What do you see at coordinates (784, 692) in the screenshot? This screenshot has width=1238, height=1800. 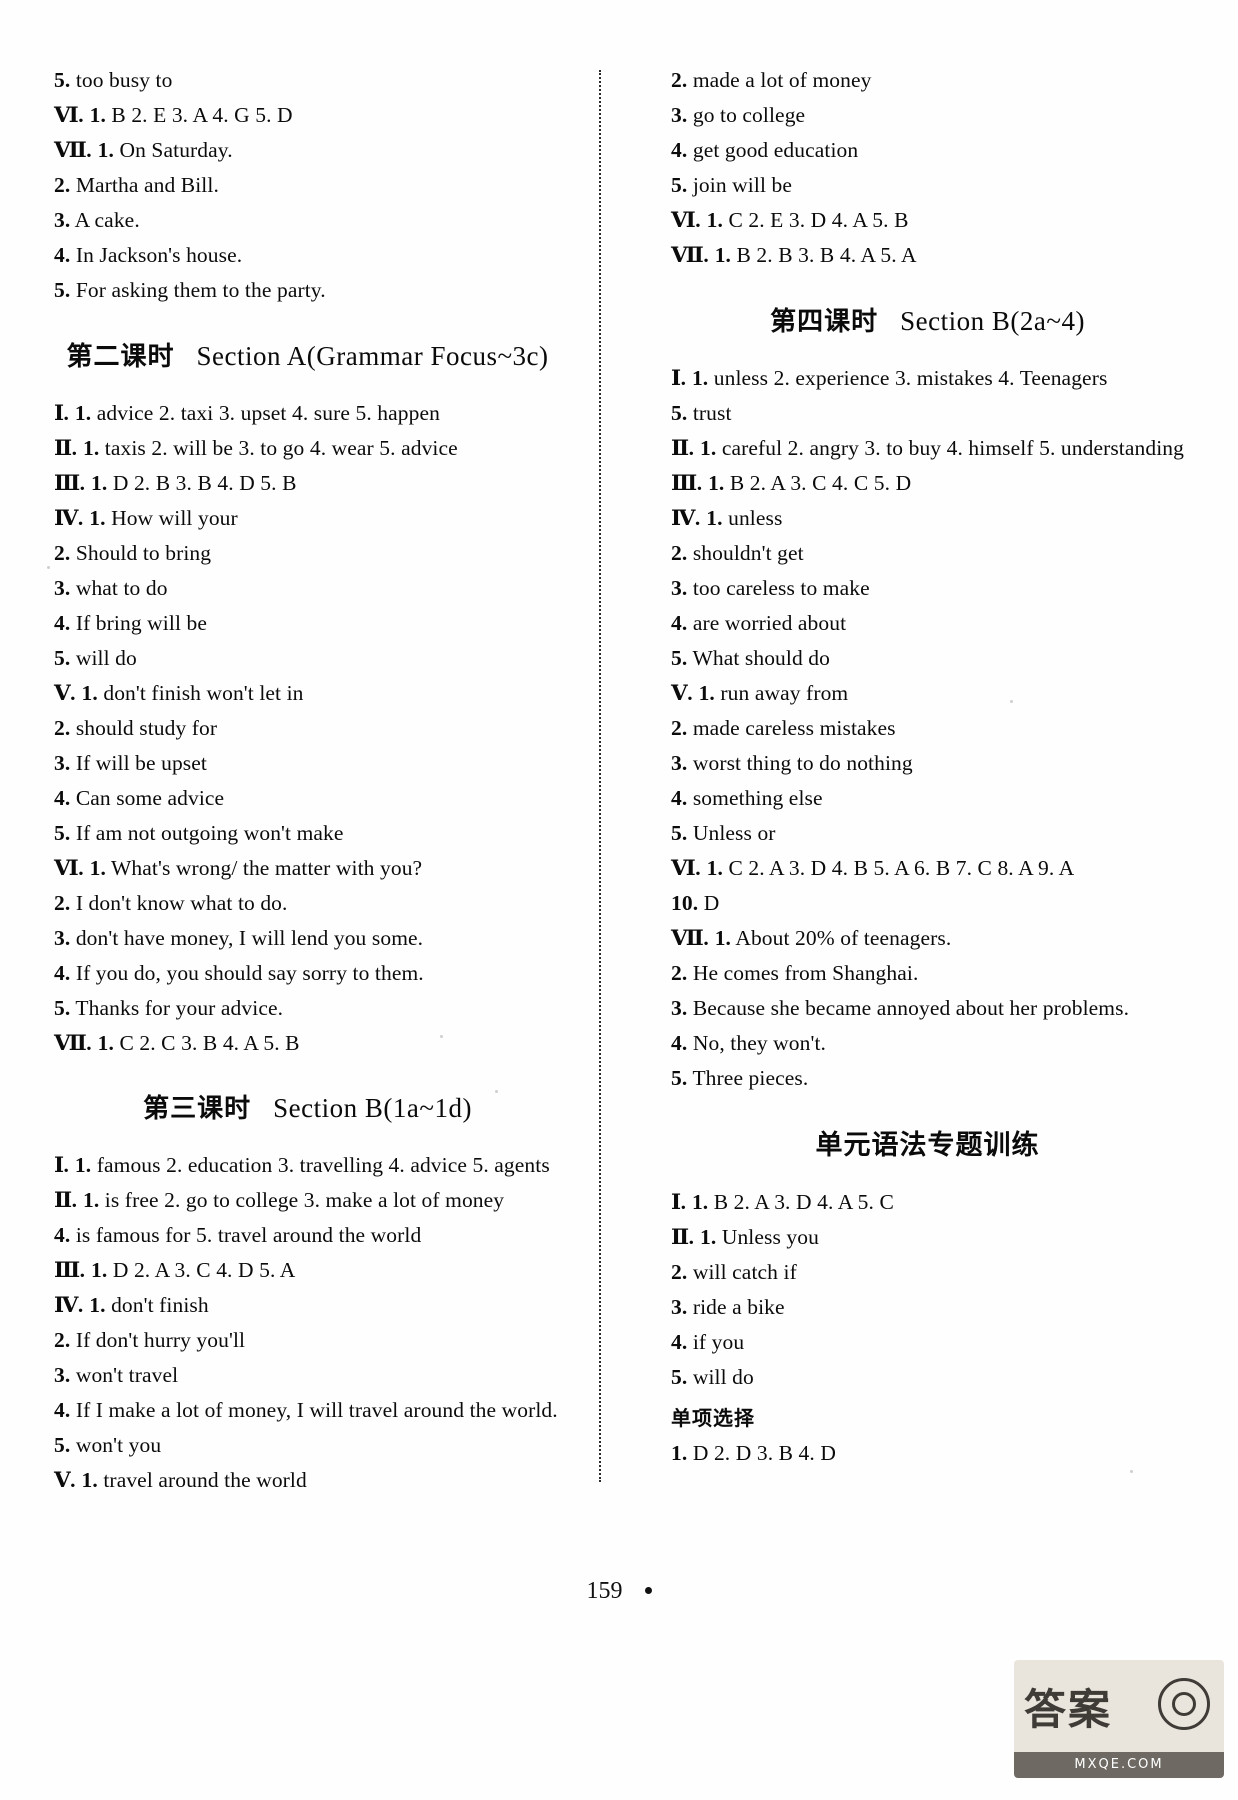 I see `answer-text: run away from` at bounding box center [784, 692].